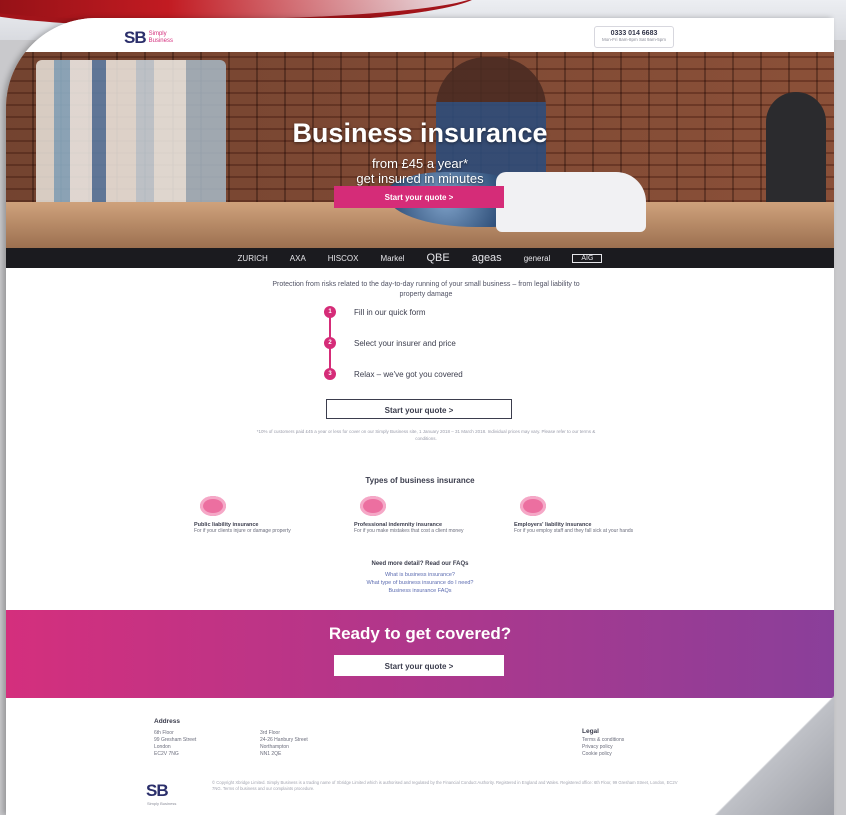  What do you see at coordinates (419, 665) in the screenshot?
I see `ready-start-quote-button: Start your quote >` at bounding box center [419, 665].